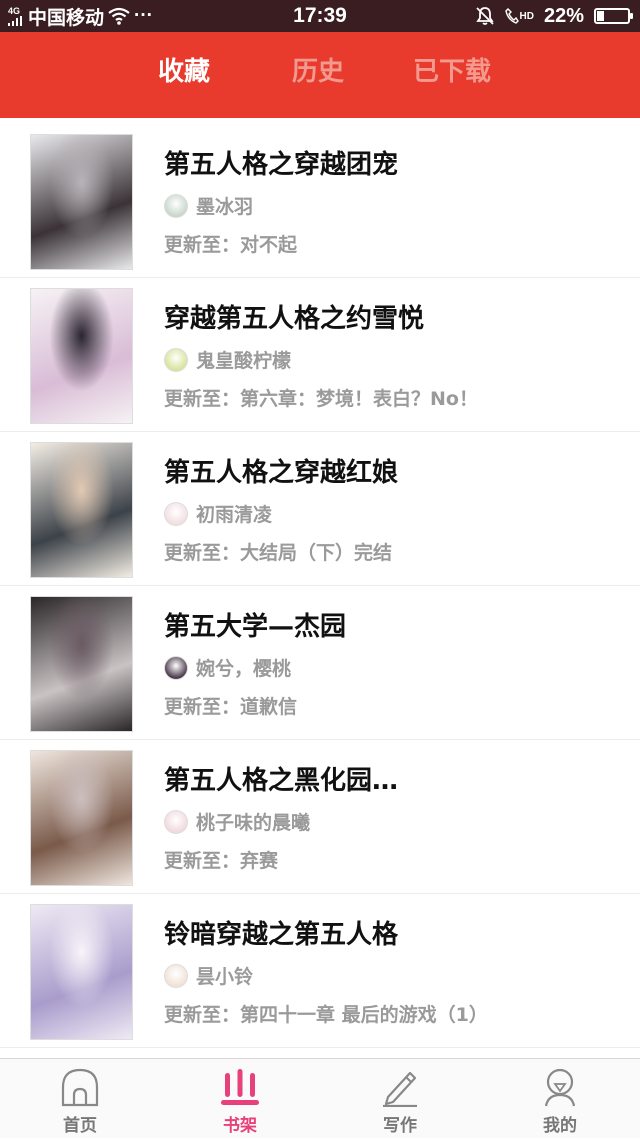 Image resolution: width=640 pixels, height=1139 pixels. Describe the element at coordinates (278, 553) in the screenshot. I see `latest-chapter: 更新至：大结局（下）完结` at that location.